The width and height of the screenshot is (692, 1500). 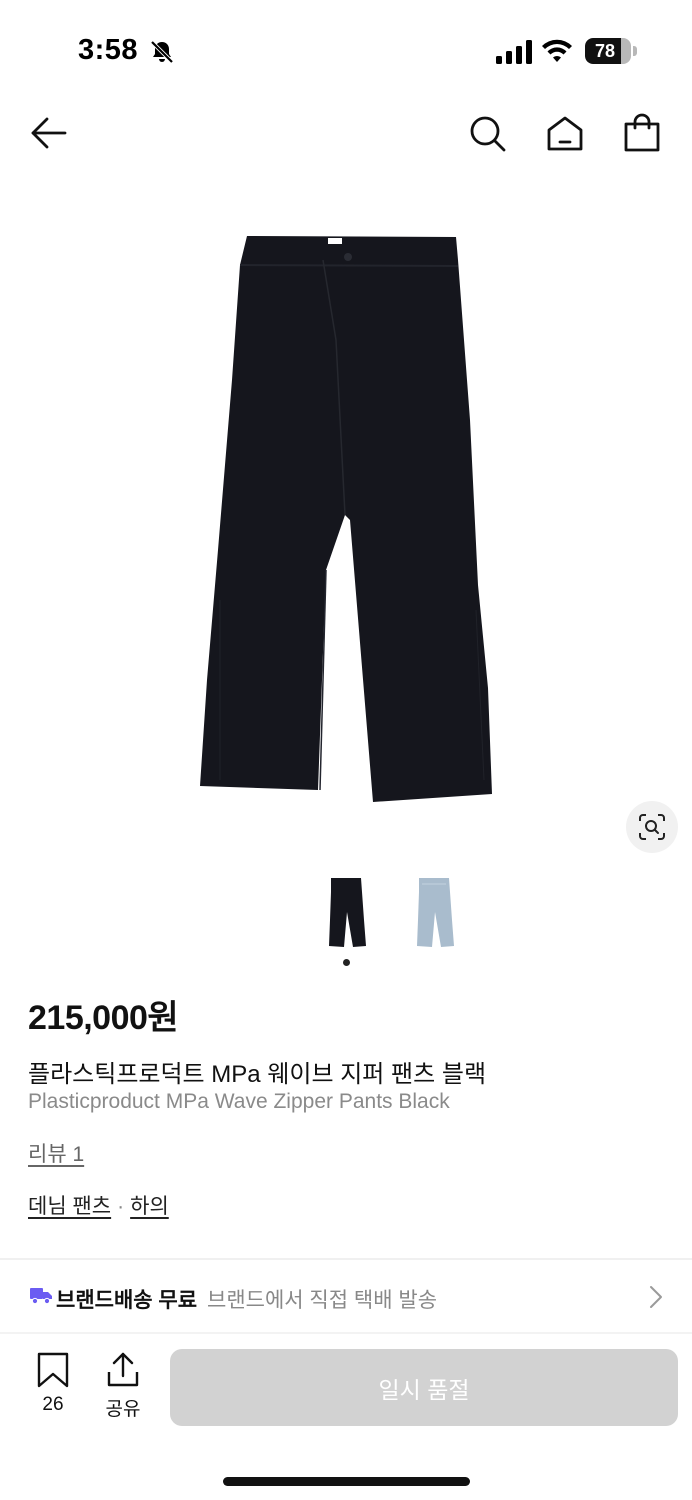 I want to click on carousel-indicator-dot, so click(x=346, y=962).